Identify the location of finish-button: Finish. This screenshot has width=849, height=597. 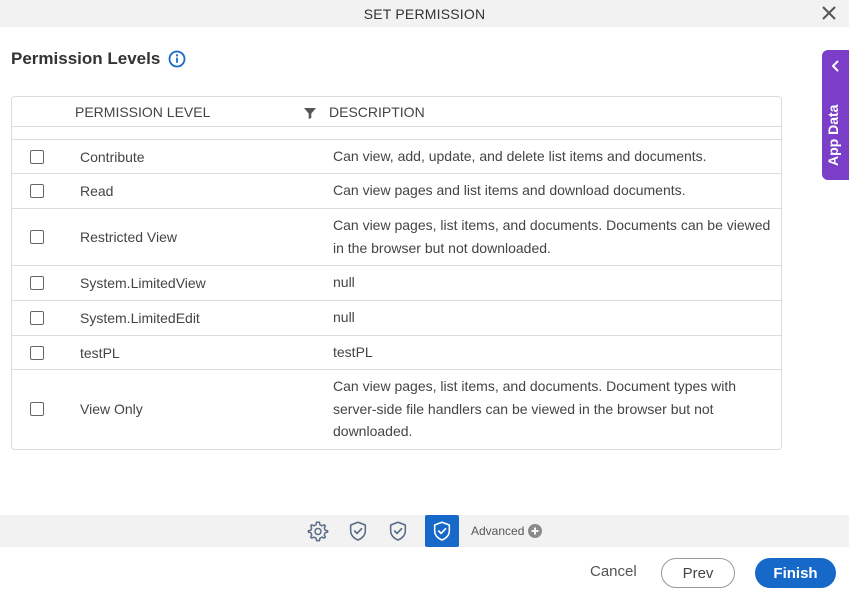
(795, 573).